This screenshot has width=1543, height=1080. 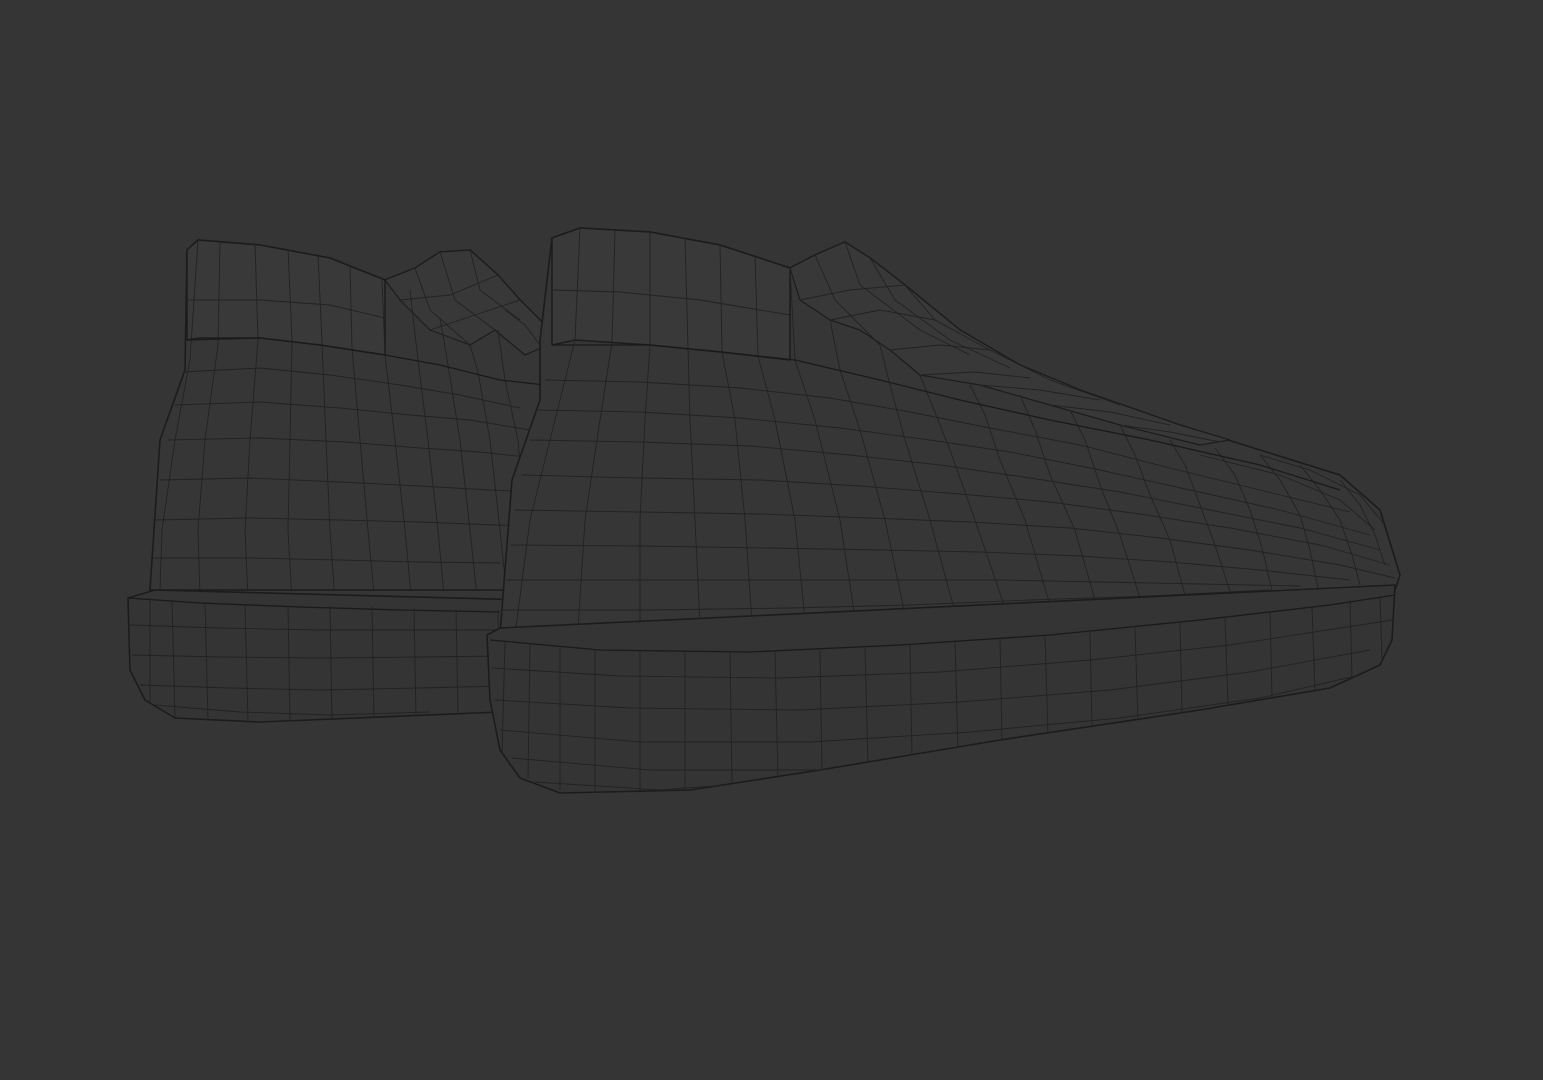 I want to click on right-sneaker-heel-tab, so click(x=671, y=294).